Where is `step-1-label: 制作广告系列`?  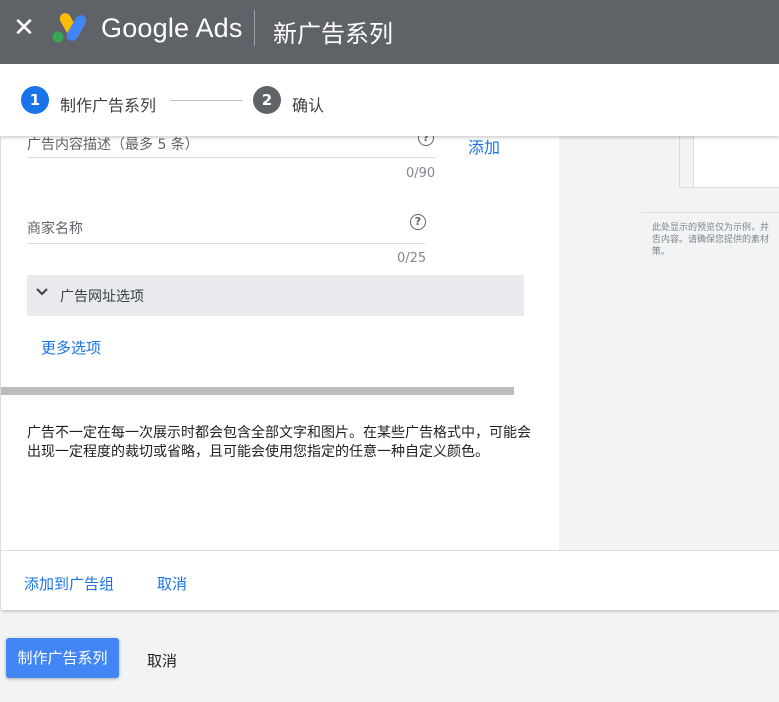
step-1-label: 制作广告系列 is located at coordinates (108, 104).